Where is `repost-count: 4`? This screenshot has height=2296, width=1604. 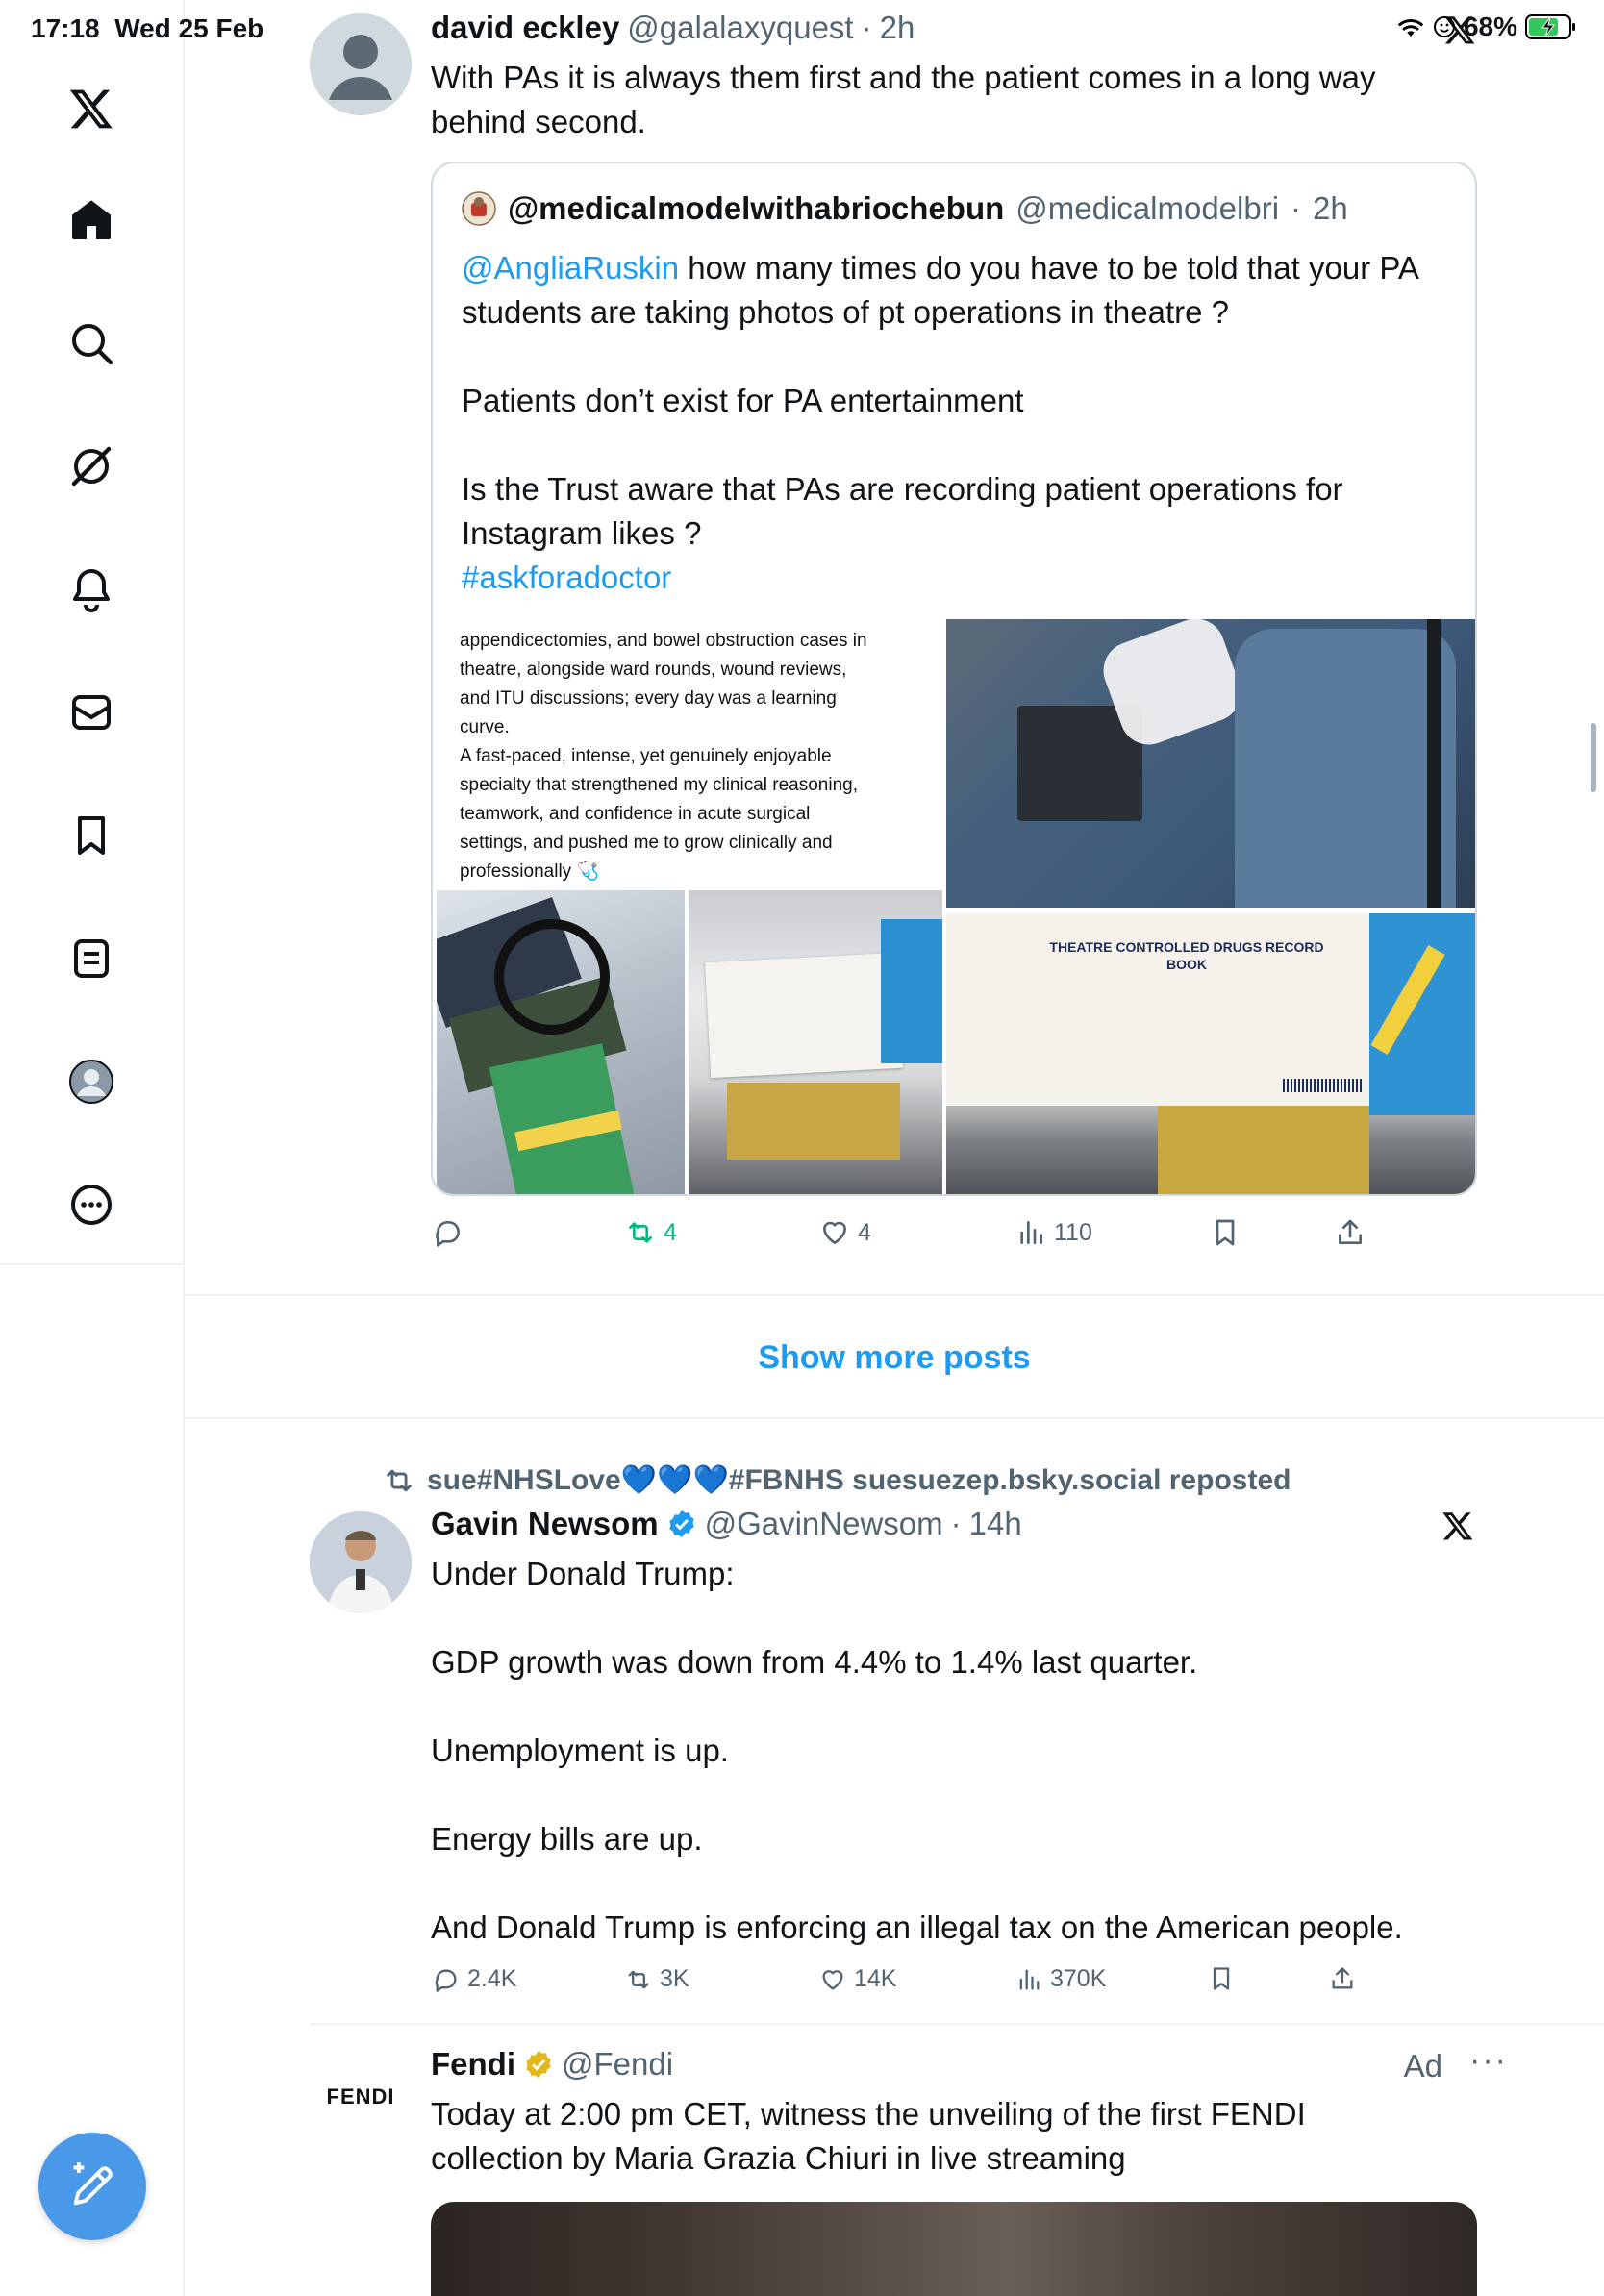
repost-count: 4 is located at coordinates (670, 1232).